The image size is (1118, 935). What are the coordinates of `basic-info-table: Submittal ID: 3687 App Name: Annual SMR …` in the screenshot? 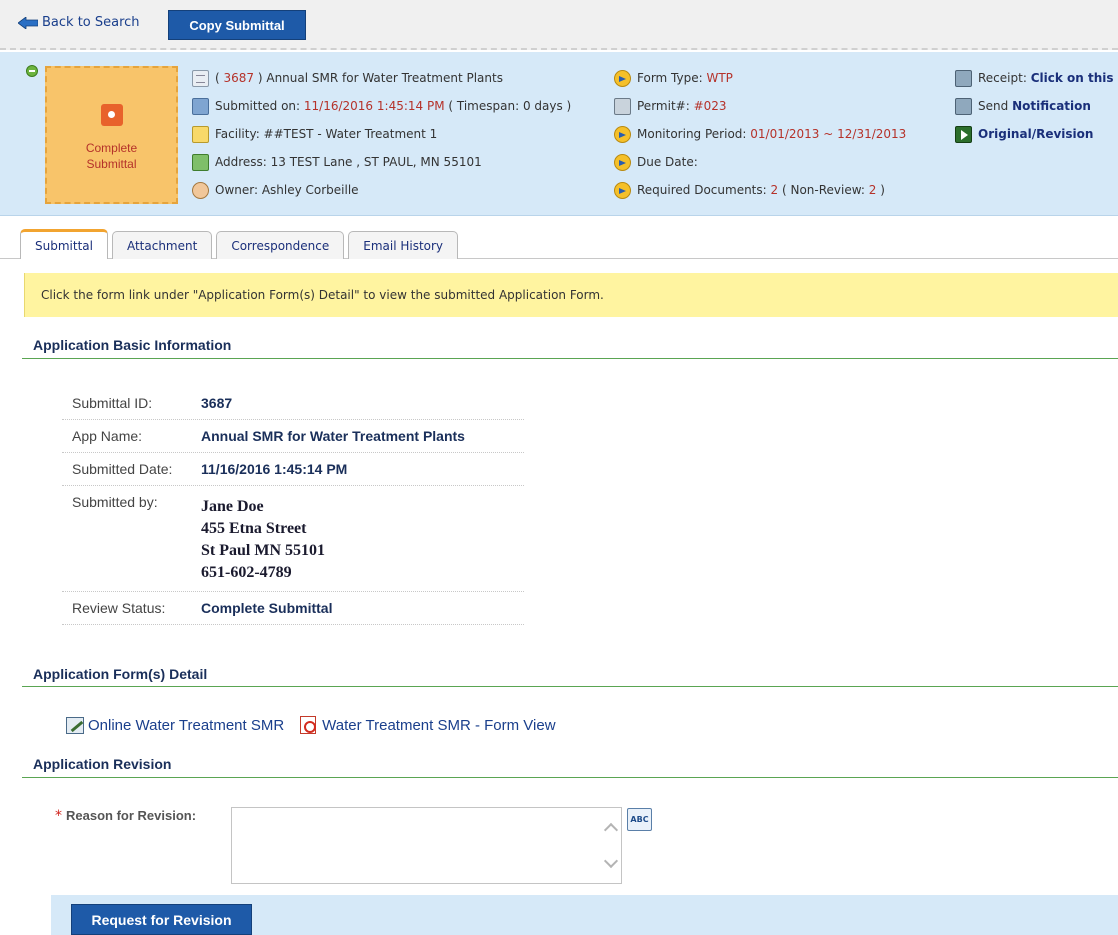 It's located at (293, 506).